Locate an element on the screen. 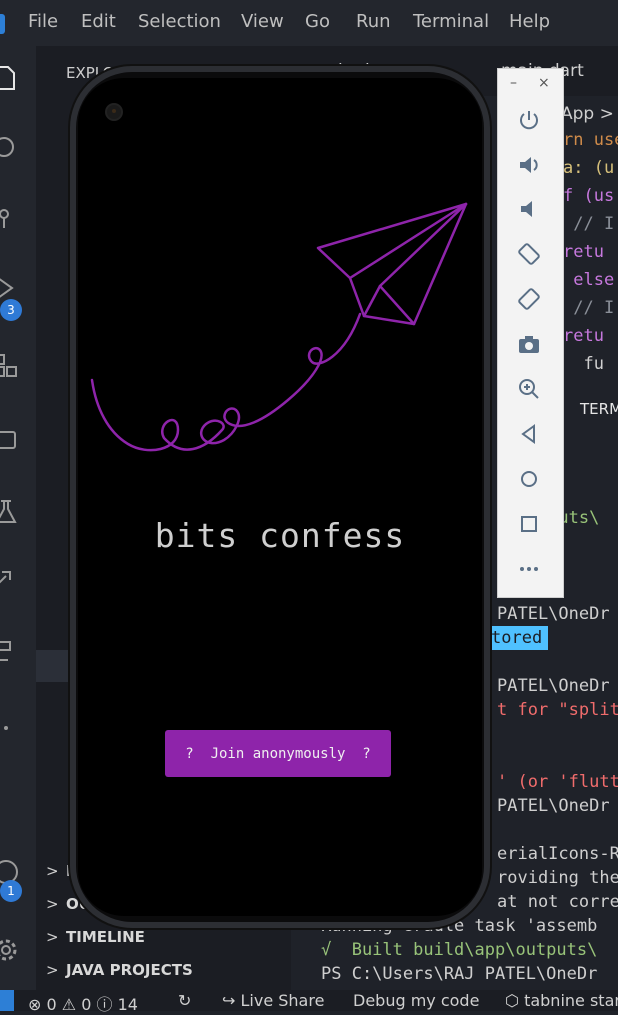  app-title: bits confess is located at coordinates (280, 535).